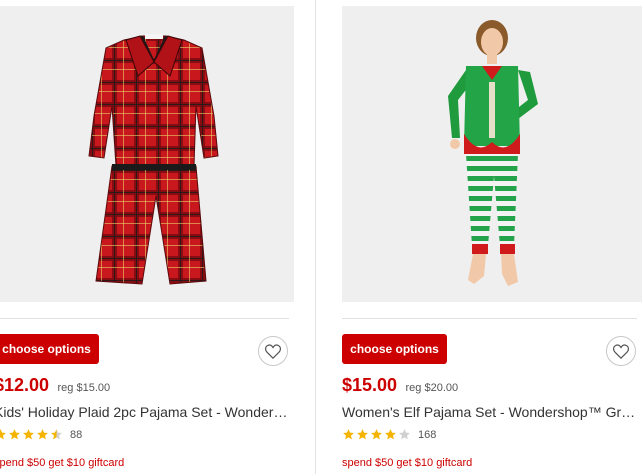  I want to click on price-line: $15.00 reg $20.00, so click(400, 385).